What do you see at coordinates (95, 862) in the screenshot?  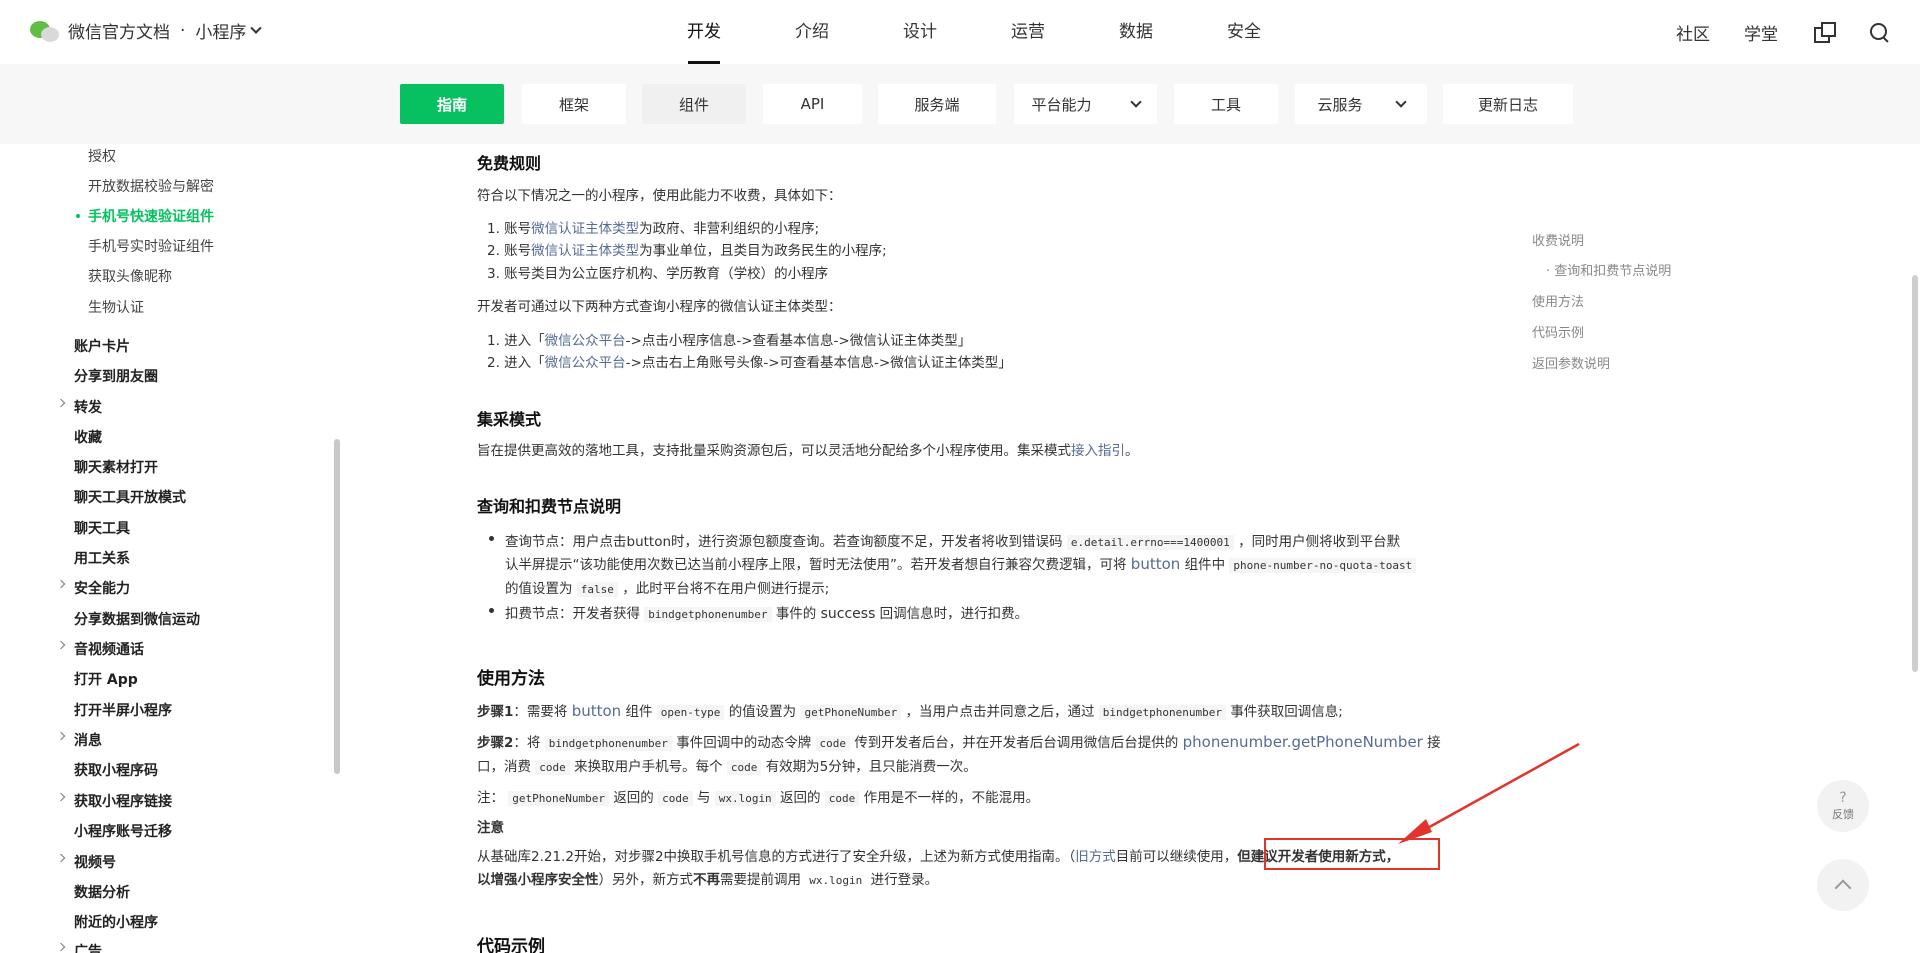 I see `sidebar-item-channels: 视频号` at bounding box center [95, 862].